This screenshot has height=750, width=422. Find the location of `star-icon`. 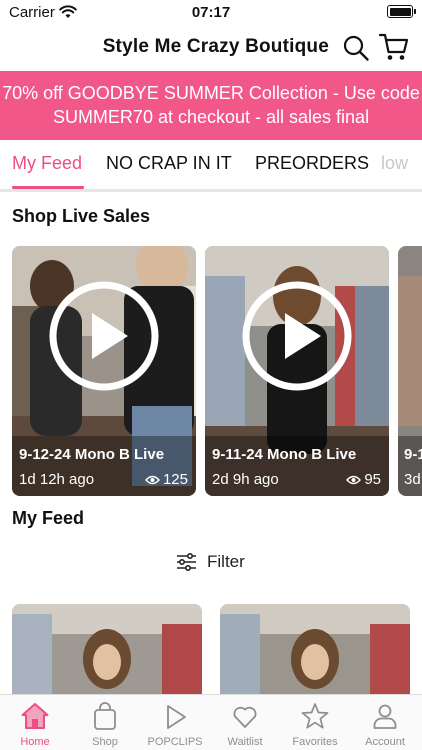

star-icon is located at coordinates (315, 716).